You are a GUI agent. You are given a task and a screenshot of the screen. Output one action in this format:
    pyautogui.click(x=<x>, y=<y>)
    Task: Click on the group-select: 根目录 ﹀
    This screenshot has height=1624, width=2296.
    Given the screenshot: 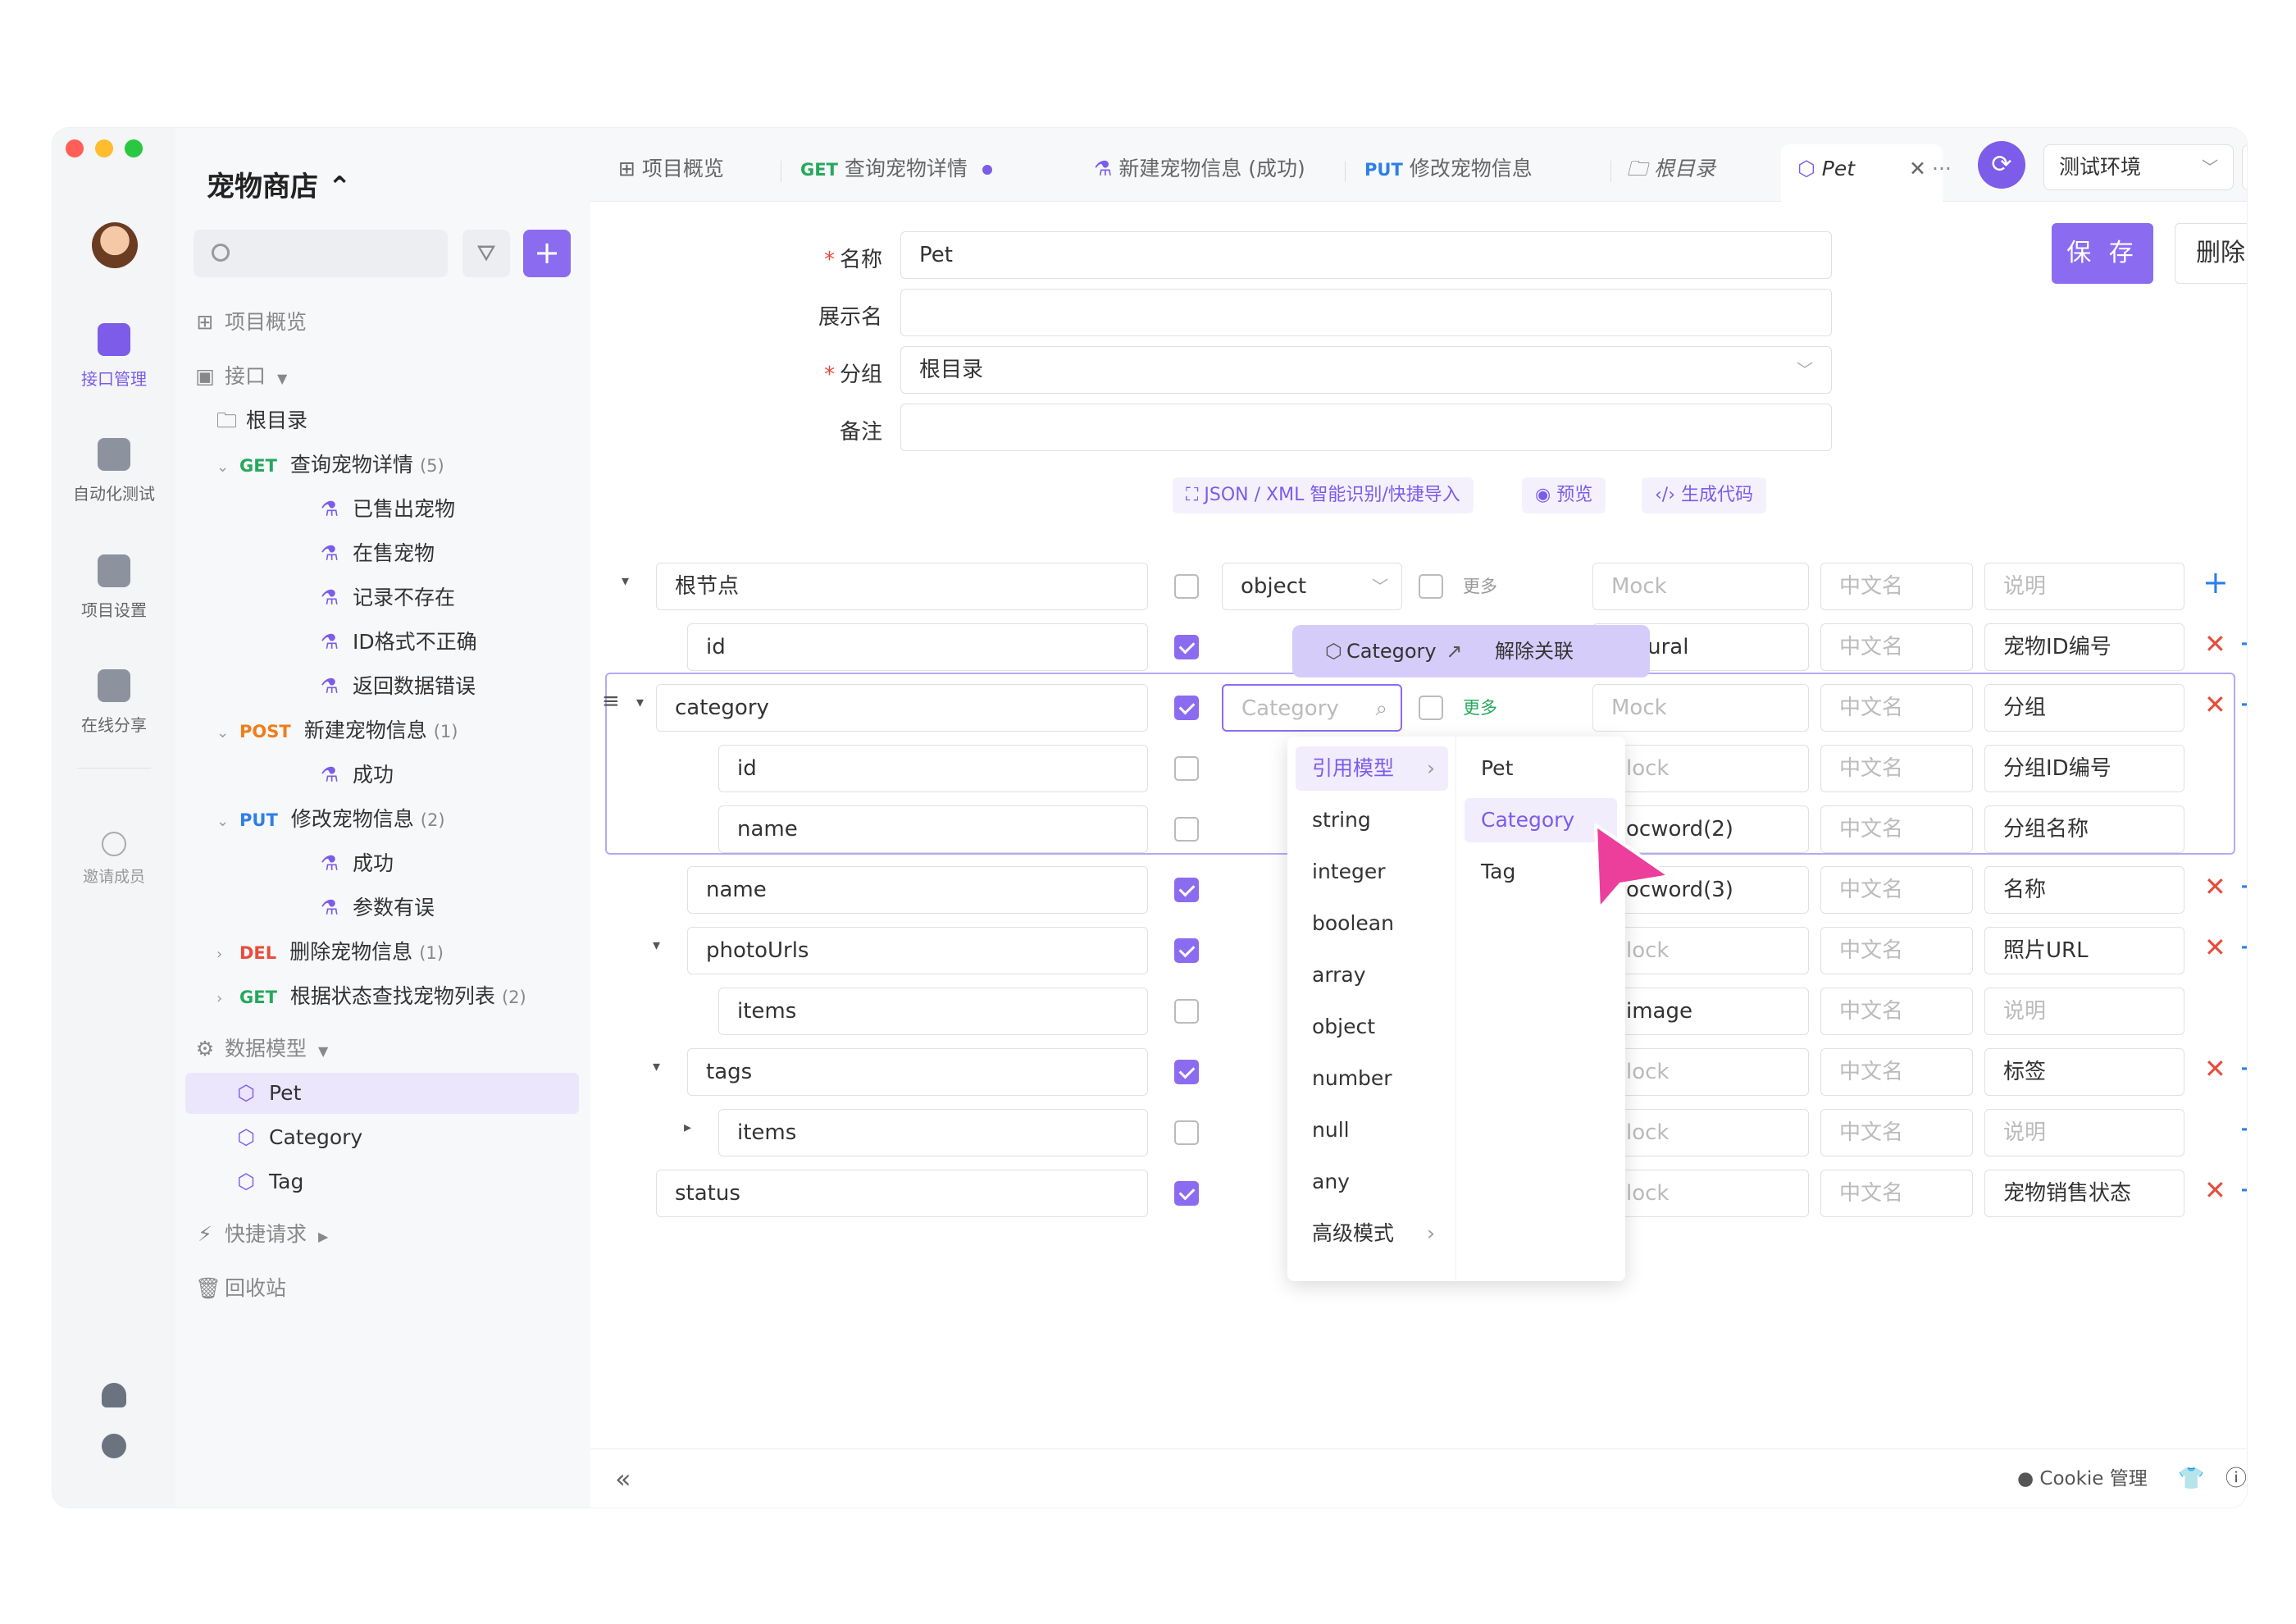 What is the action you would take?
    pyautogui.click(x=1366, y=370)
    